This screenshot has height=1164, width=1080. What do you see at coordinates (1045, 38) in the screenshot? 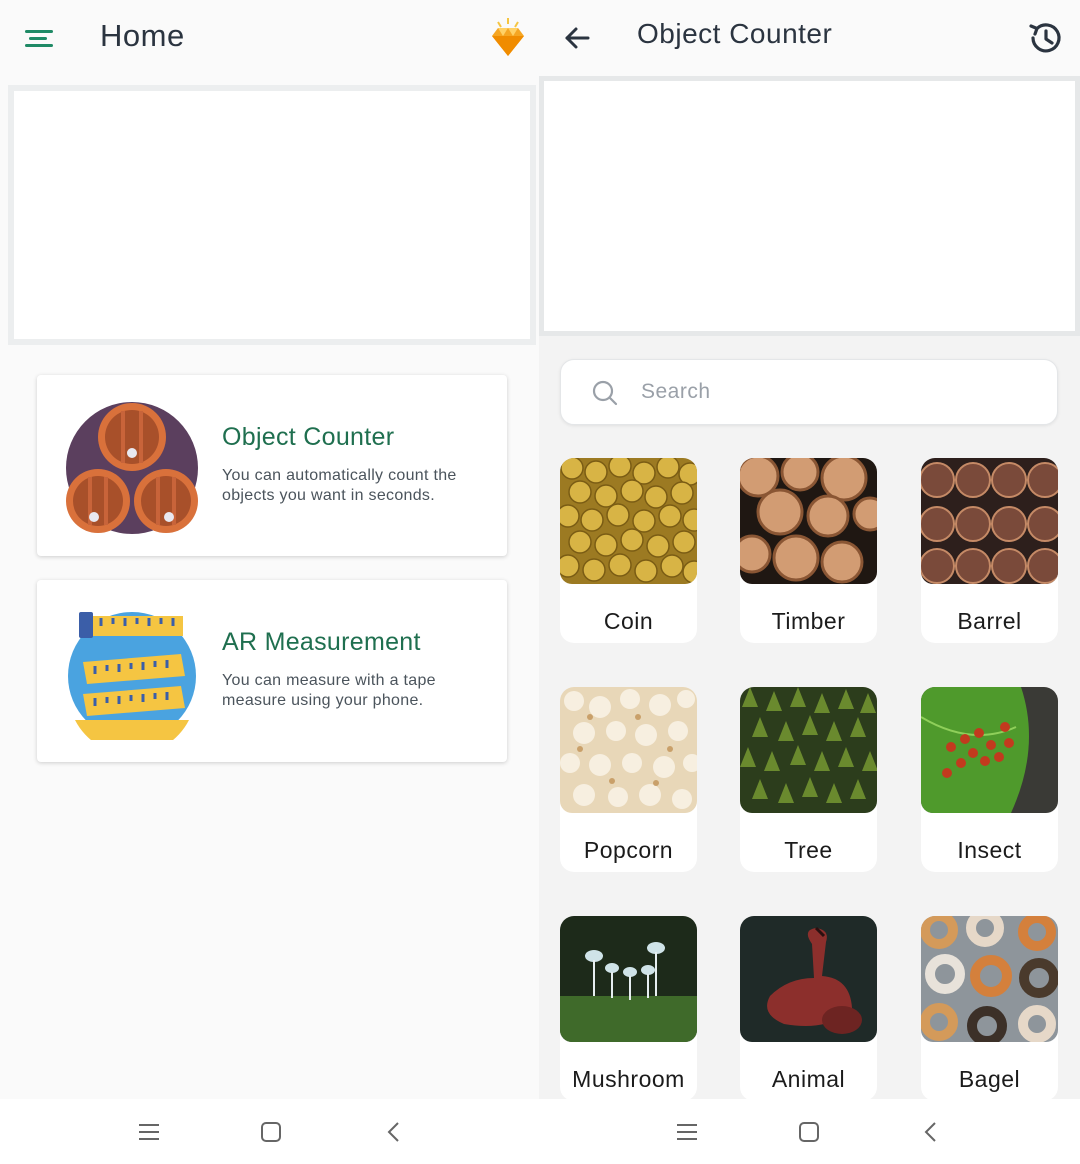
I see `history-icon` at bounding box center [1045, 38].